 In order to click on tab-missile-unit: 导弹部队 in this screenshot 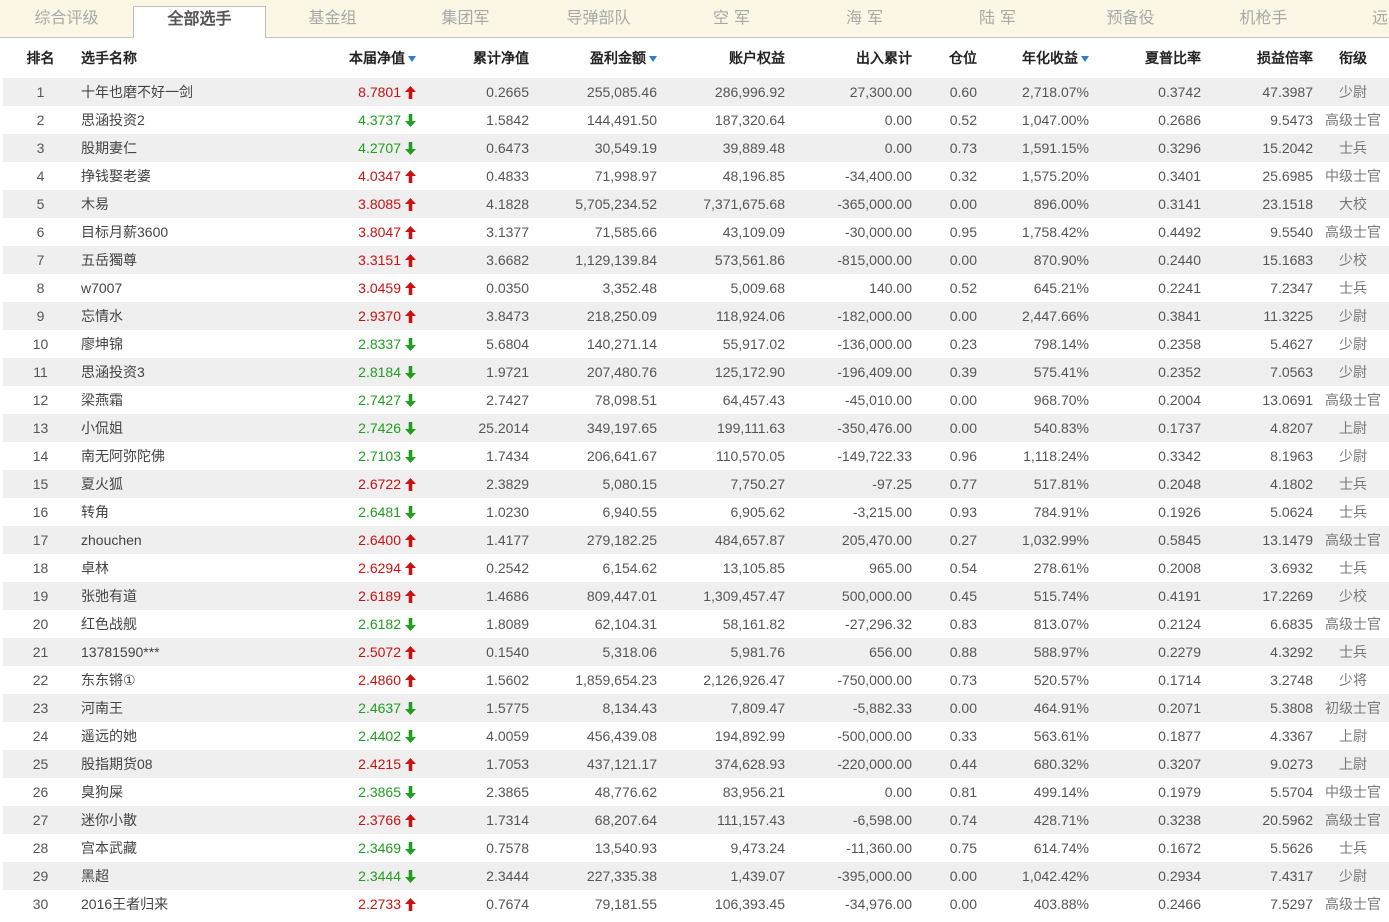, I will do `click(598, 18)`.